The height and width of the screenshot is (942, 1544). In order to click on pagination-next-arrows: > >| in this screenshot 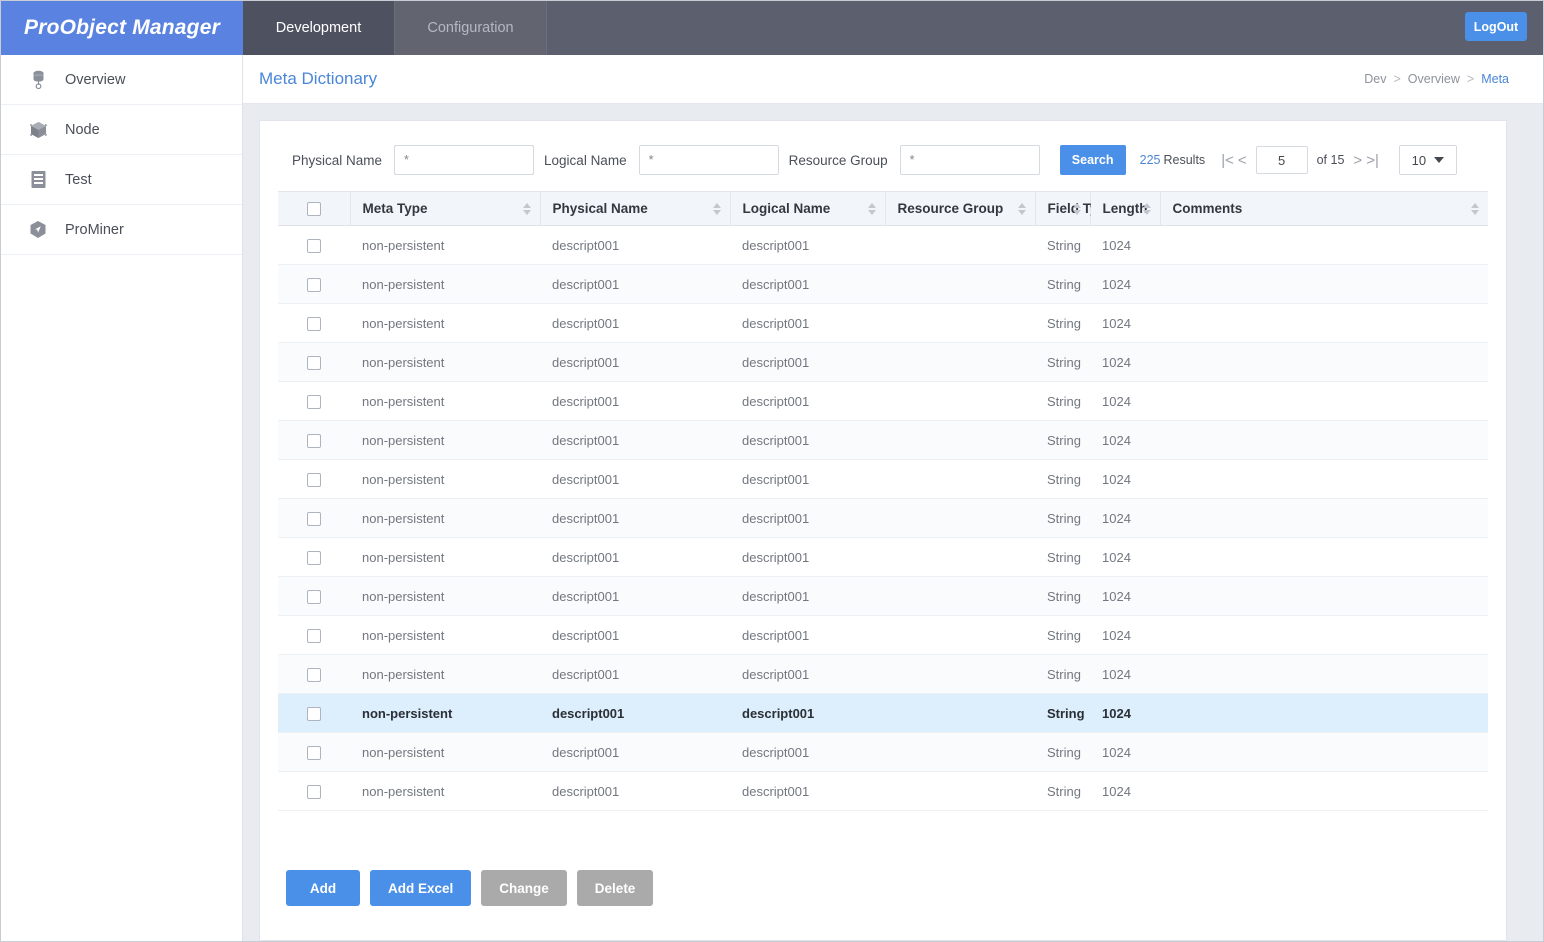, I will do `click(1365, 160)`.